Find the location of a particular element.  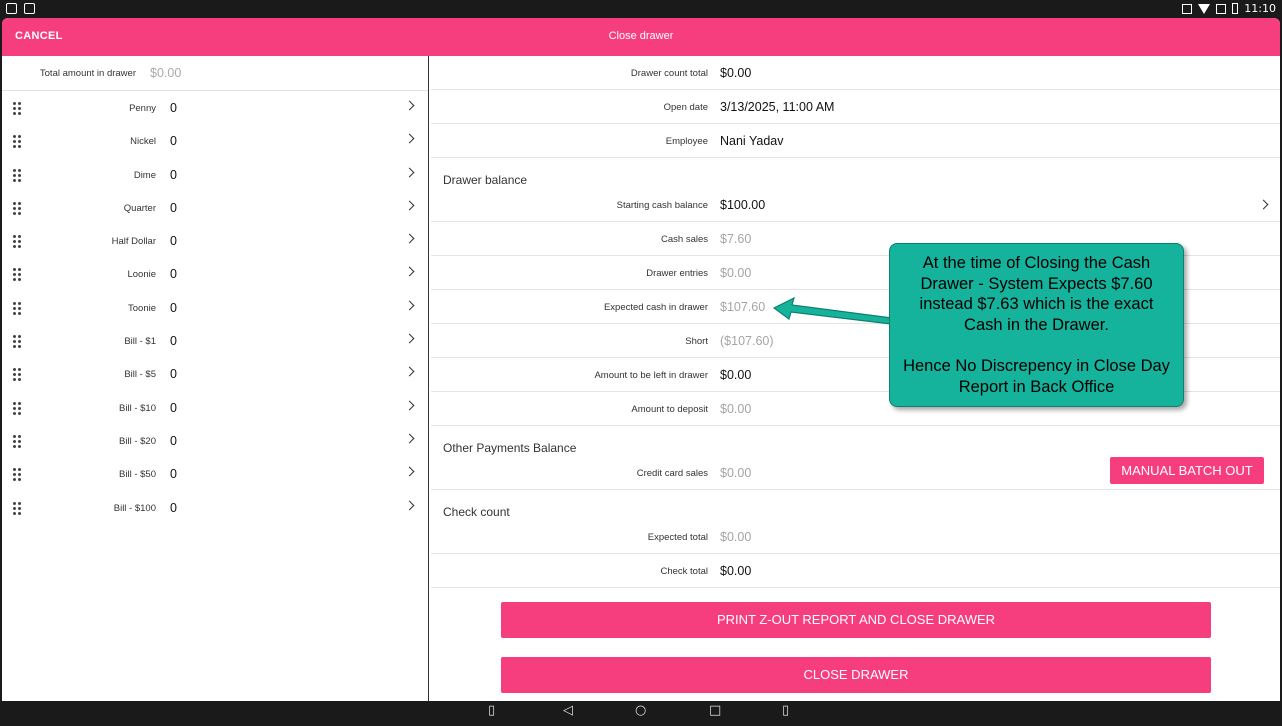

print-z-out-button: PRINT Z-OUT REPORT AND CLOSE DRAWER is located at coordinates (856, 620).